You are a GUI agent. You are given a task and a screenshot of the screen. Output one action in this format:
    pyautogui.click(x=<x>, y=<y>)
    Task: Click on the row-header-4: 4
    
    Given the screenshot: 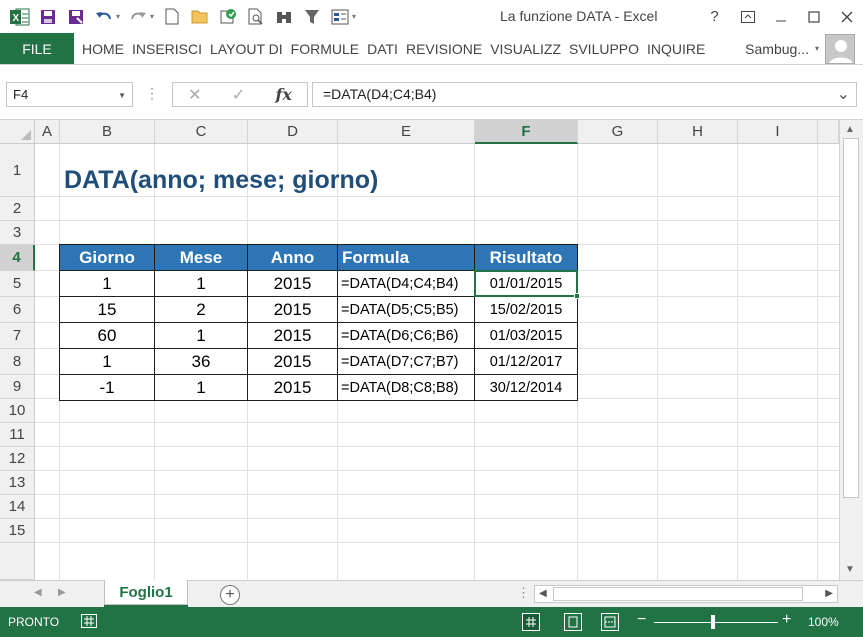 What is the action you would take?
    pyautogui.click(x=17, y=258)
    